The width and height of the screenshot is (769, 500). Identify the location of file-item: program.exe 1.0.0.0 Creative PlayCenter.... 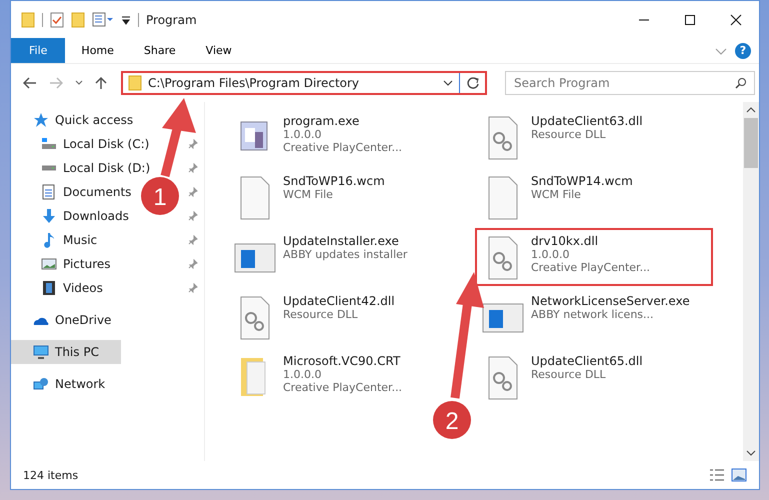
(317, 137).